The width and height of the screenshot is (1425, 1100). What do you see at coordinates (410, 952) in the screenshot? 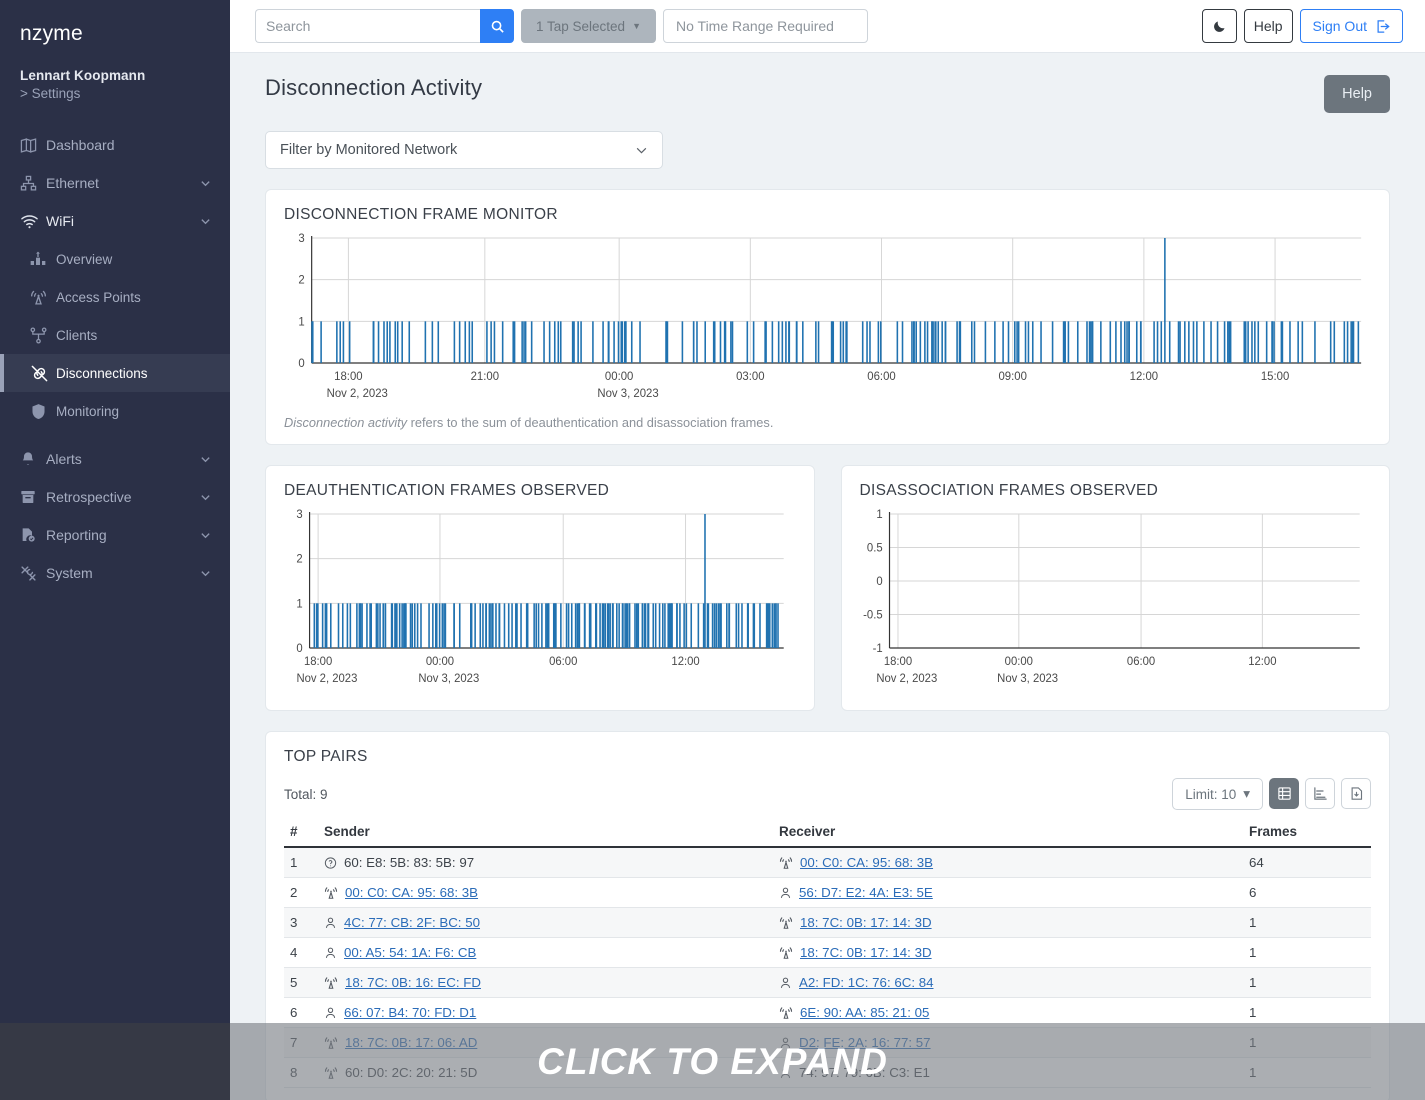
I see `sender-mac: 00: A5: 54: 1A: F6: CB` at bounding box center [410, 952].